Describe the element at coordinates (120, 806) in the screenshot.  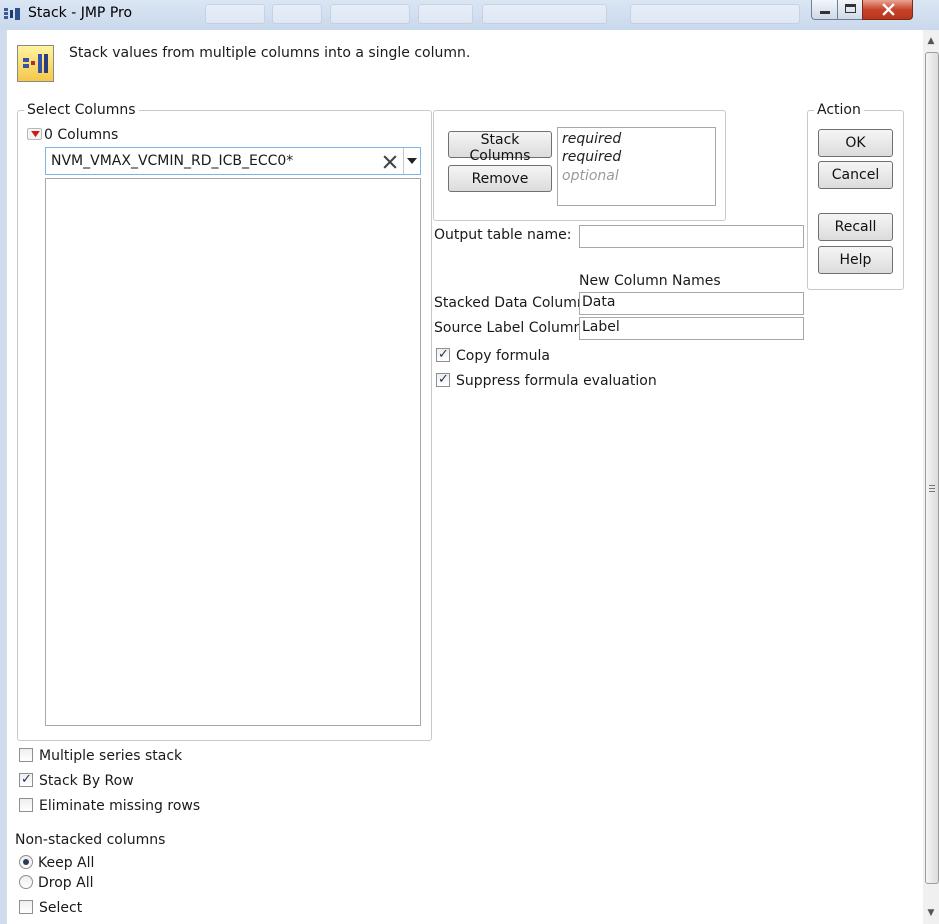
I see `eliminate-missing-rows-label: Eliminate missing rows` at that location.